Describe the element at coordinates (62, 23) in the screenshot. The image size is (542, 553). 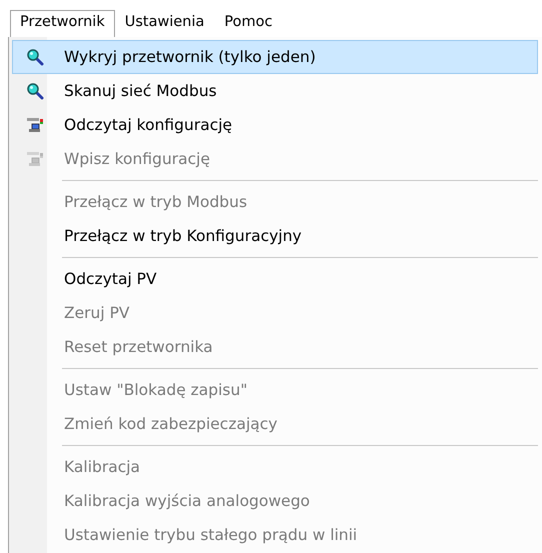
I see `menu-title: Przetwornik` at that location.